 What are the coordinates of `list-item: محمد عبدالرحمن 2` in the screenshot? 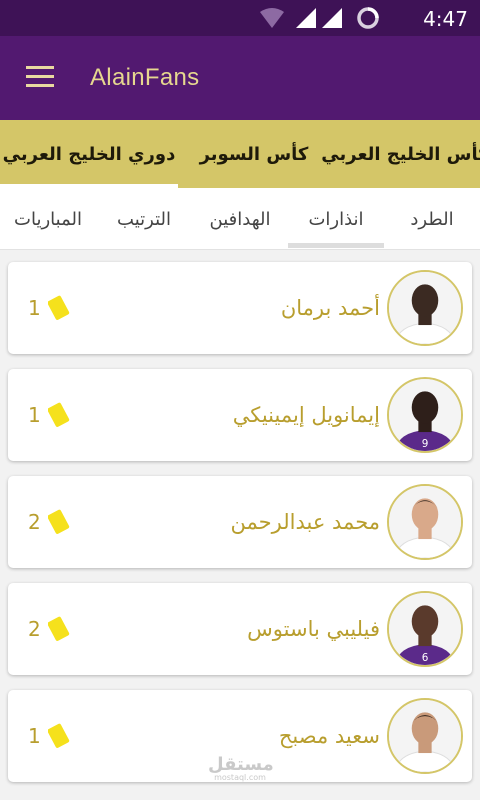 It's located at (240, 522).